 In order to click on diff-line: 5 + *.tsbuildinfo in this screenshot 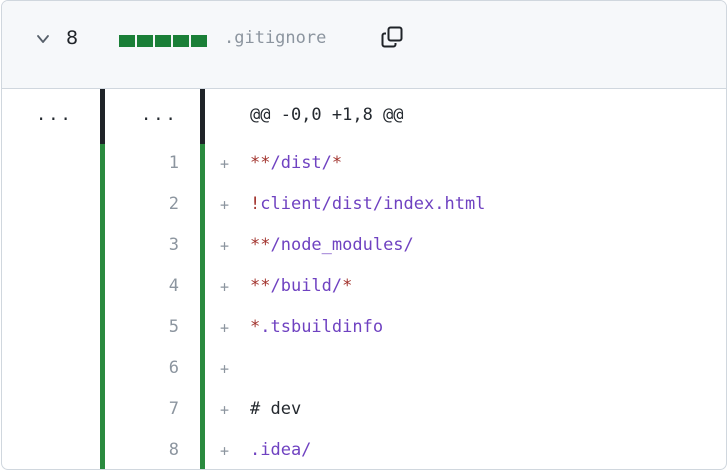, I will do `click(364, 328)`.